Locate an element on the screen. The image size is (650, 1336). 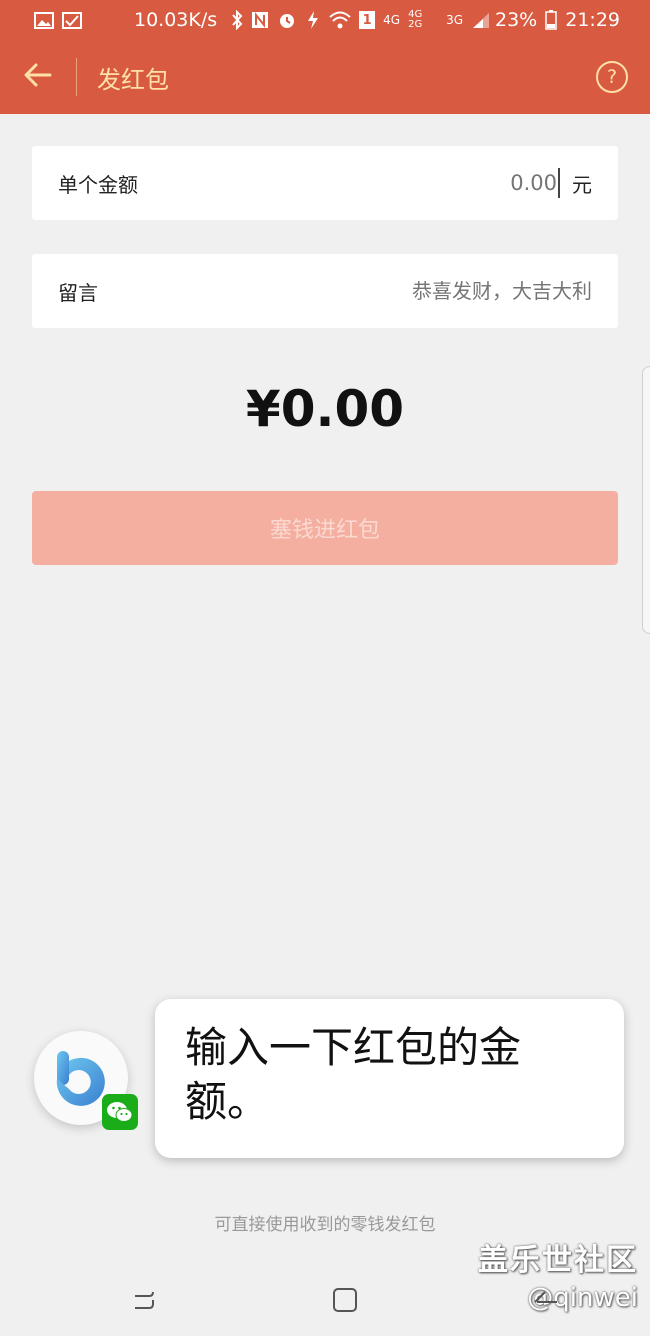
footer-hint: 可直接使用收到的零钱发红包 is located at coordinates (325, 1225).